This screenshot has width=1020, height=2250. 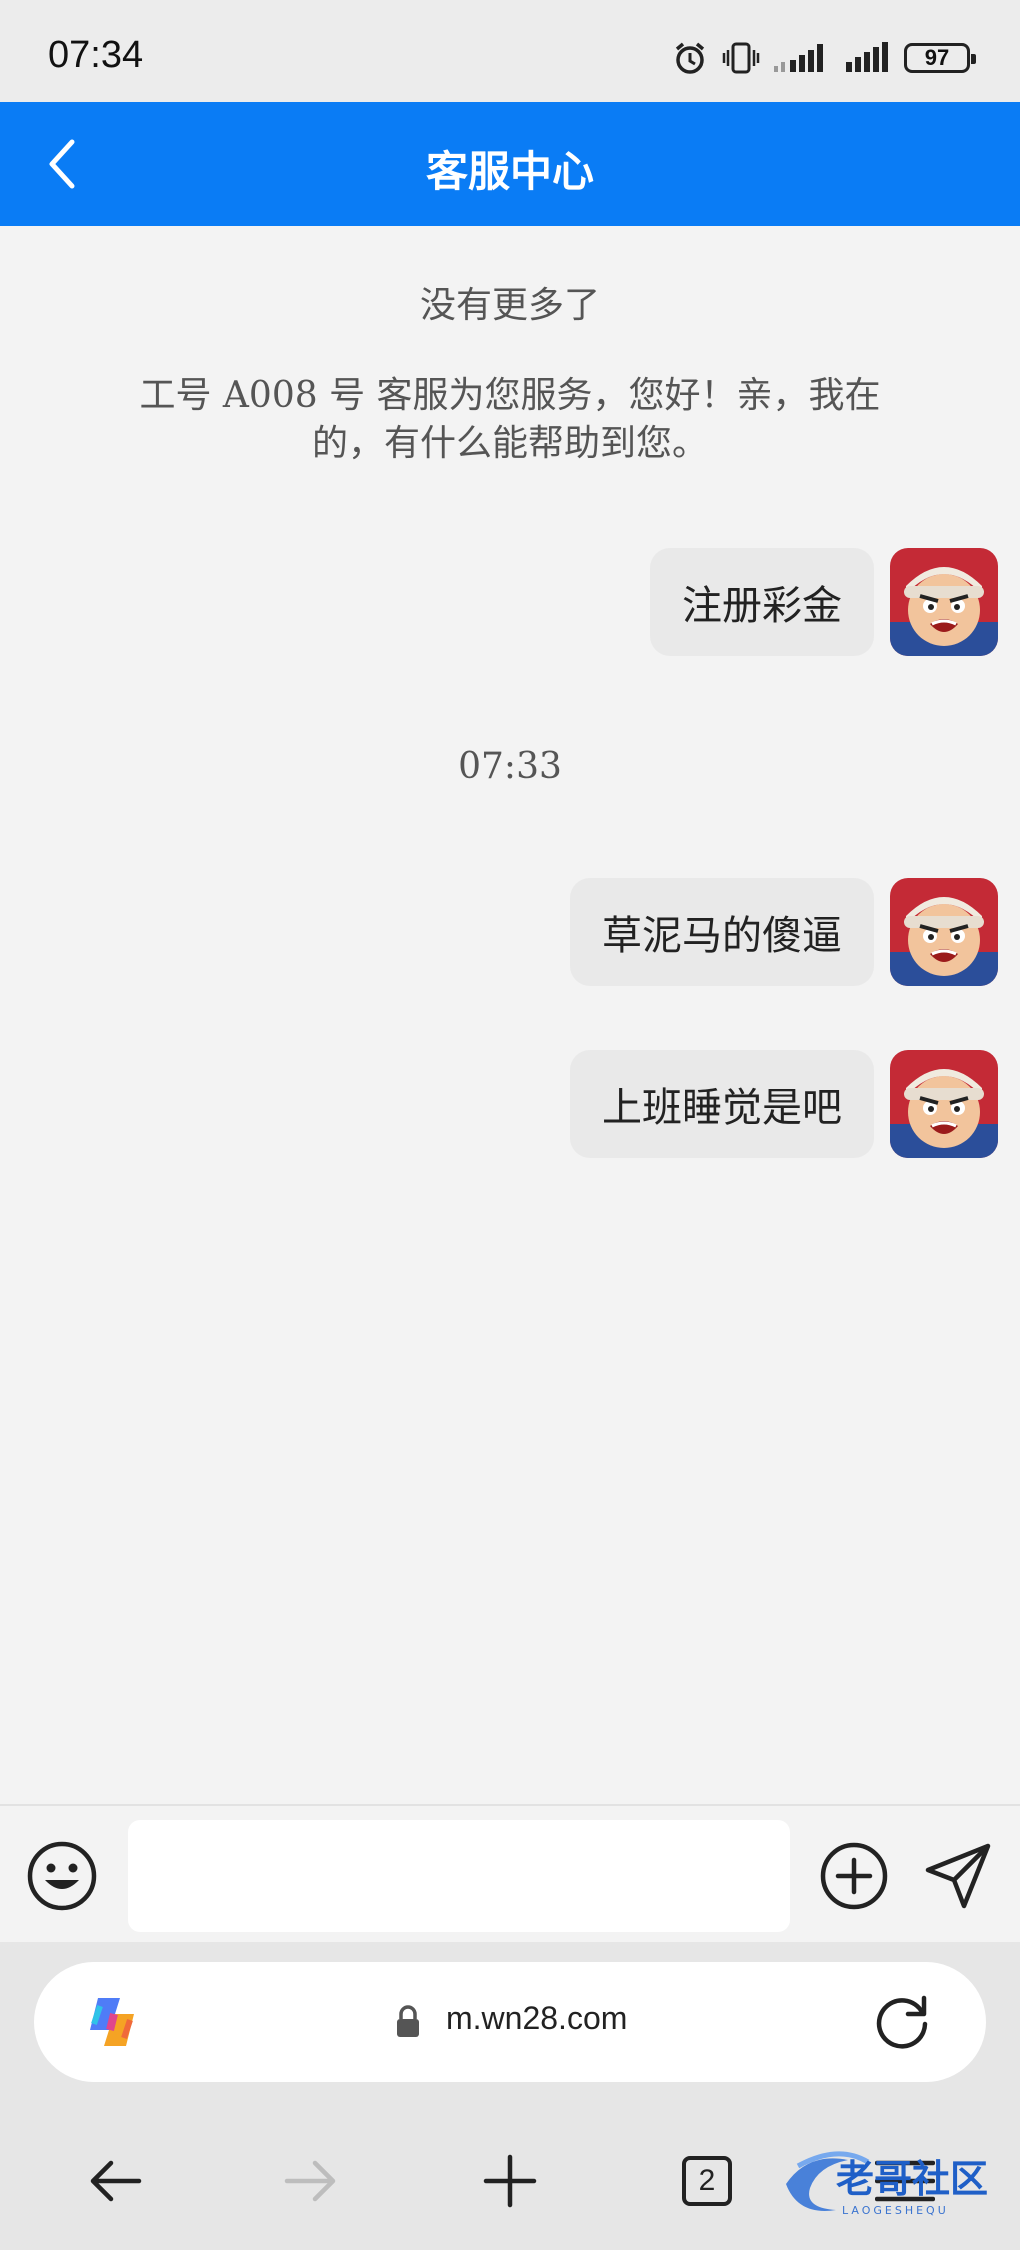 What do you see at coordinates (895, 2210) in the screenshot?
I see `watermark-subtext: LAOGESHEQU` at bounding box center [895, 2210].